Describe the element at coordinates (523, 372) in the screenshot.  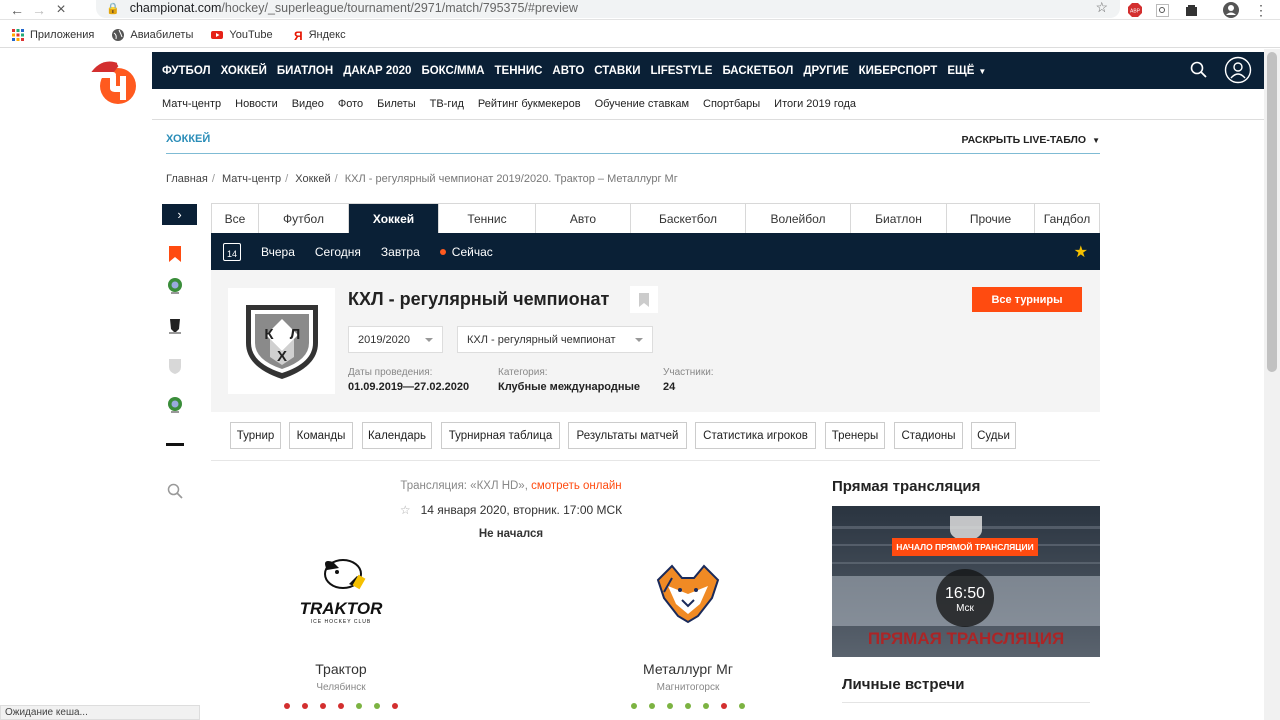
I see `category-label: Категория:` at that location.